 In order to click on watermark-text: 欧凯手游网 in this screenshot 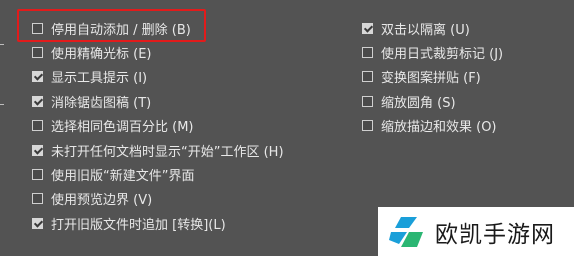, I will do `click(495, 234)`.